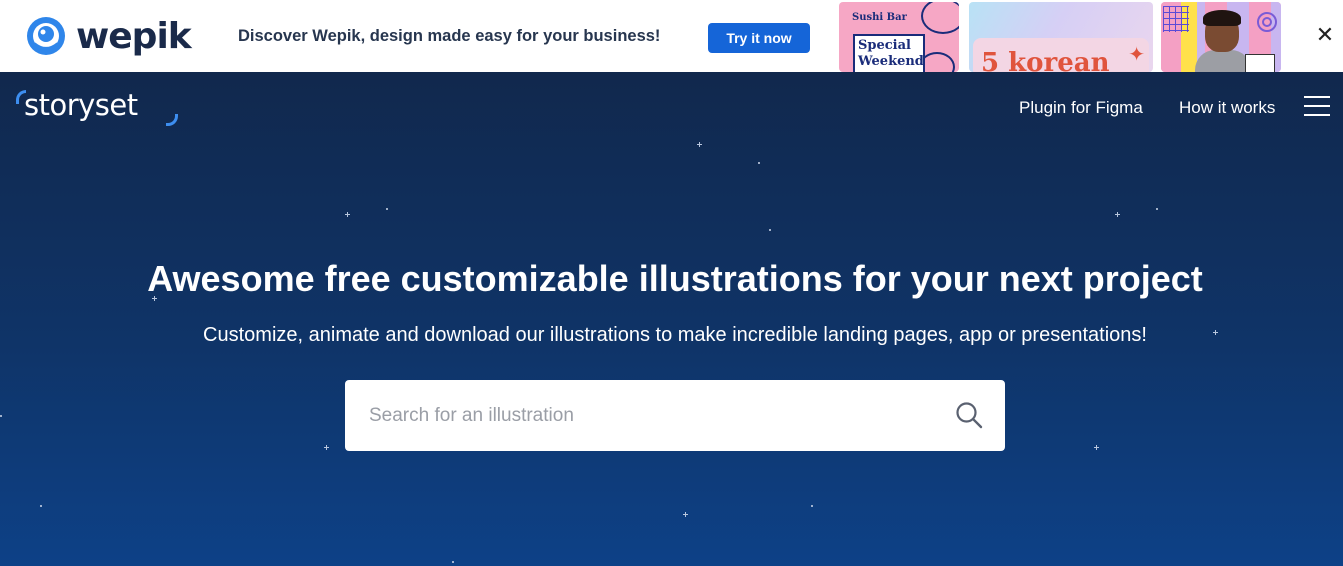  Describe the element at coordinates (1136, 55) in the screenshot. I see `sparkle-icon: ✦` at that location.